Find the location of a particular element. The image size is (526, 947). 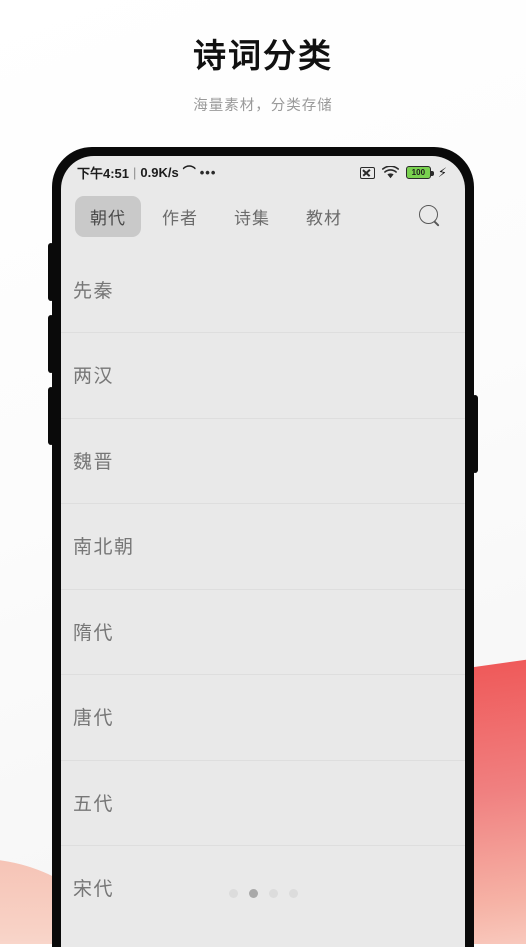

list-item: 两汉 is located at coordinates (263, 375).